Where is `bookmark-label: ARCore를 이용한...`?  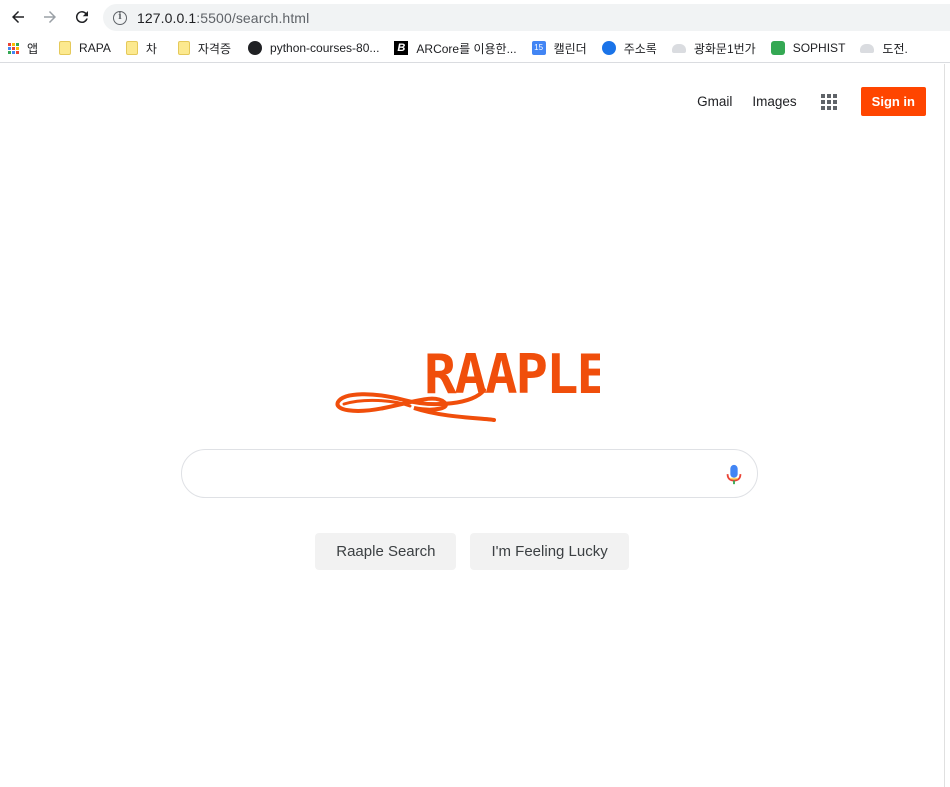 bookmark-label: ARCore를 이용한... is located at coordinates (466, 48).